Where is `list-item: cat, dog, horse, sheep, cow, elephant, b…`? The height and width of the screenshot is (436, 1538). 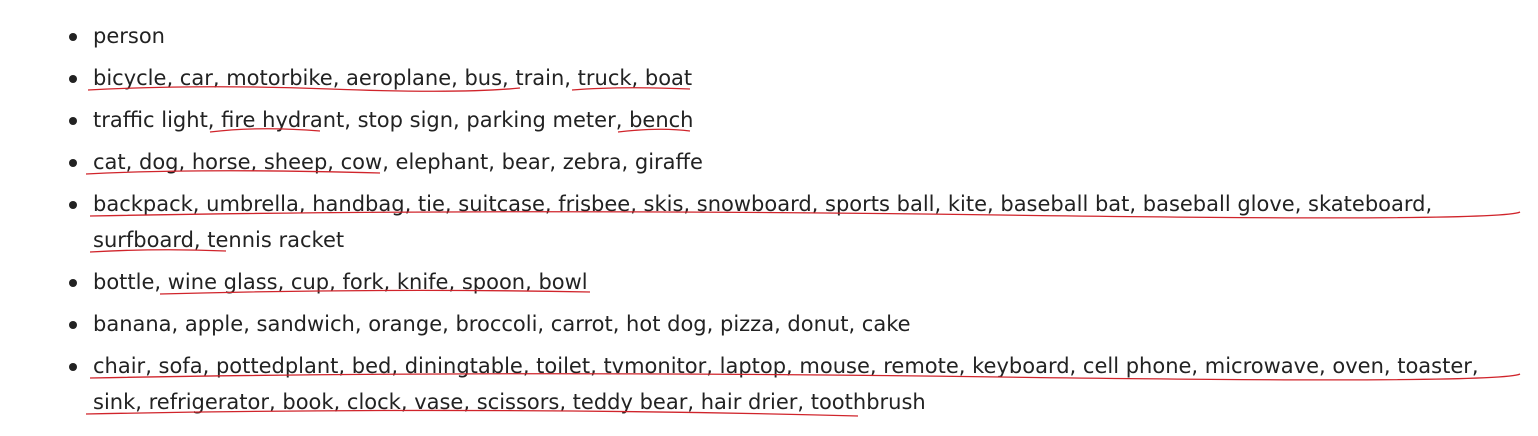
list-item: cat, dog, horse, sheep, cow, elephant, b… is located at coordinates (796, 162).